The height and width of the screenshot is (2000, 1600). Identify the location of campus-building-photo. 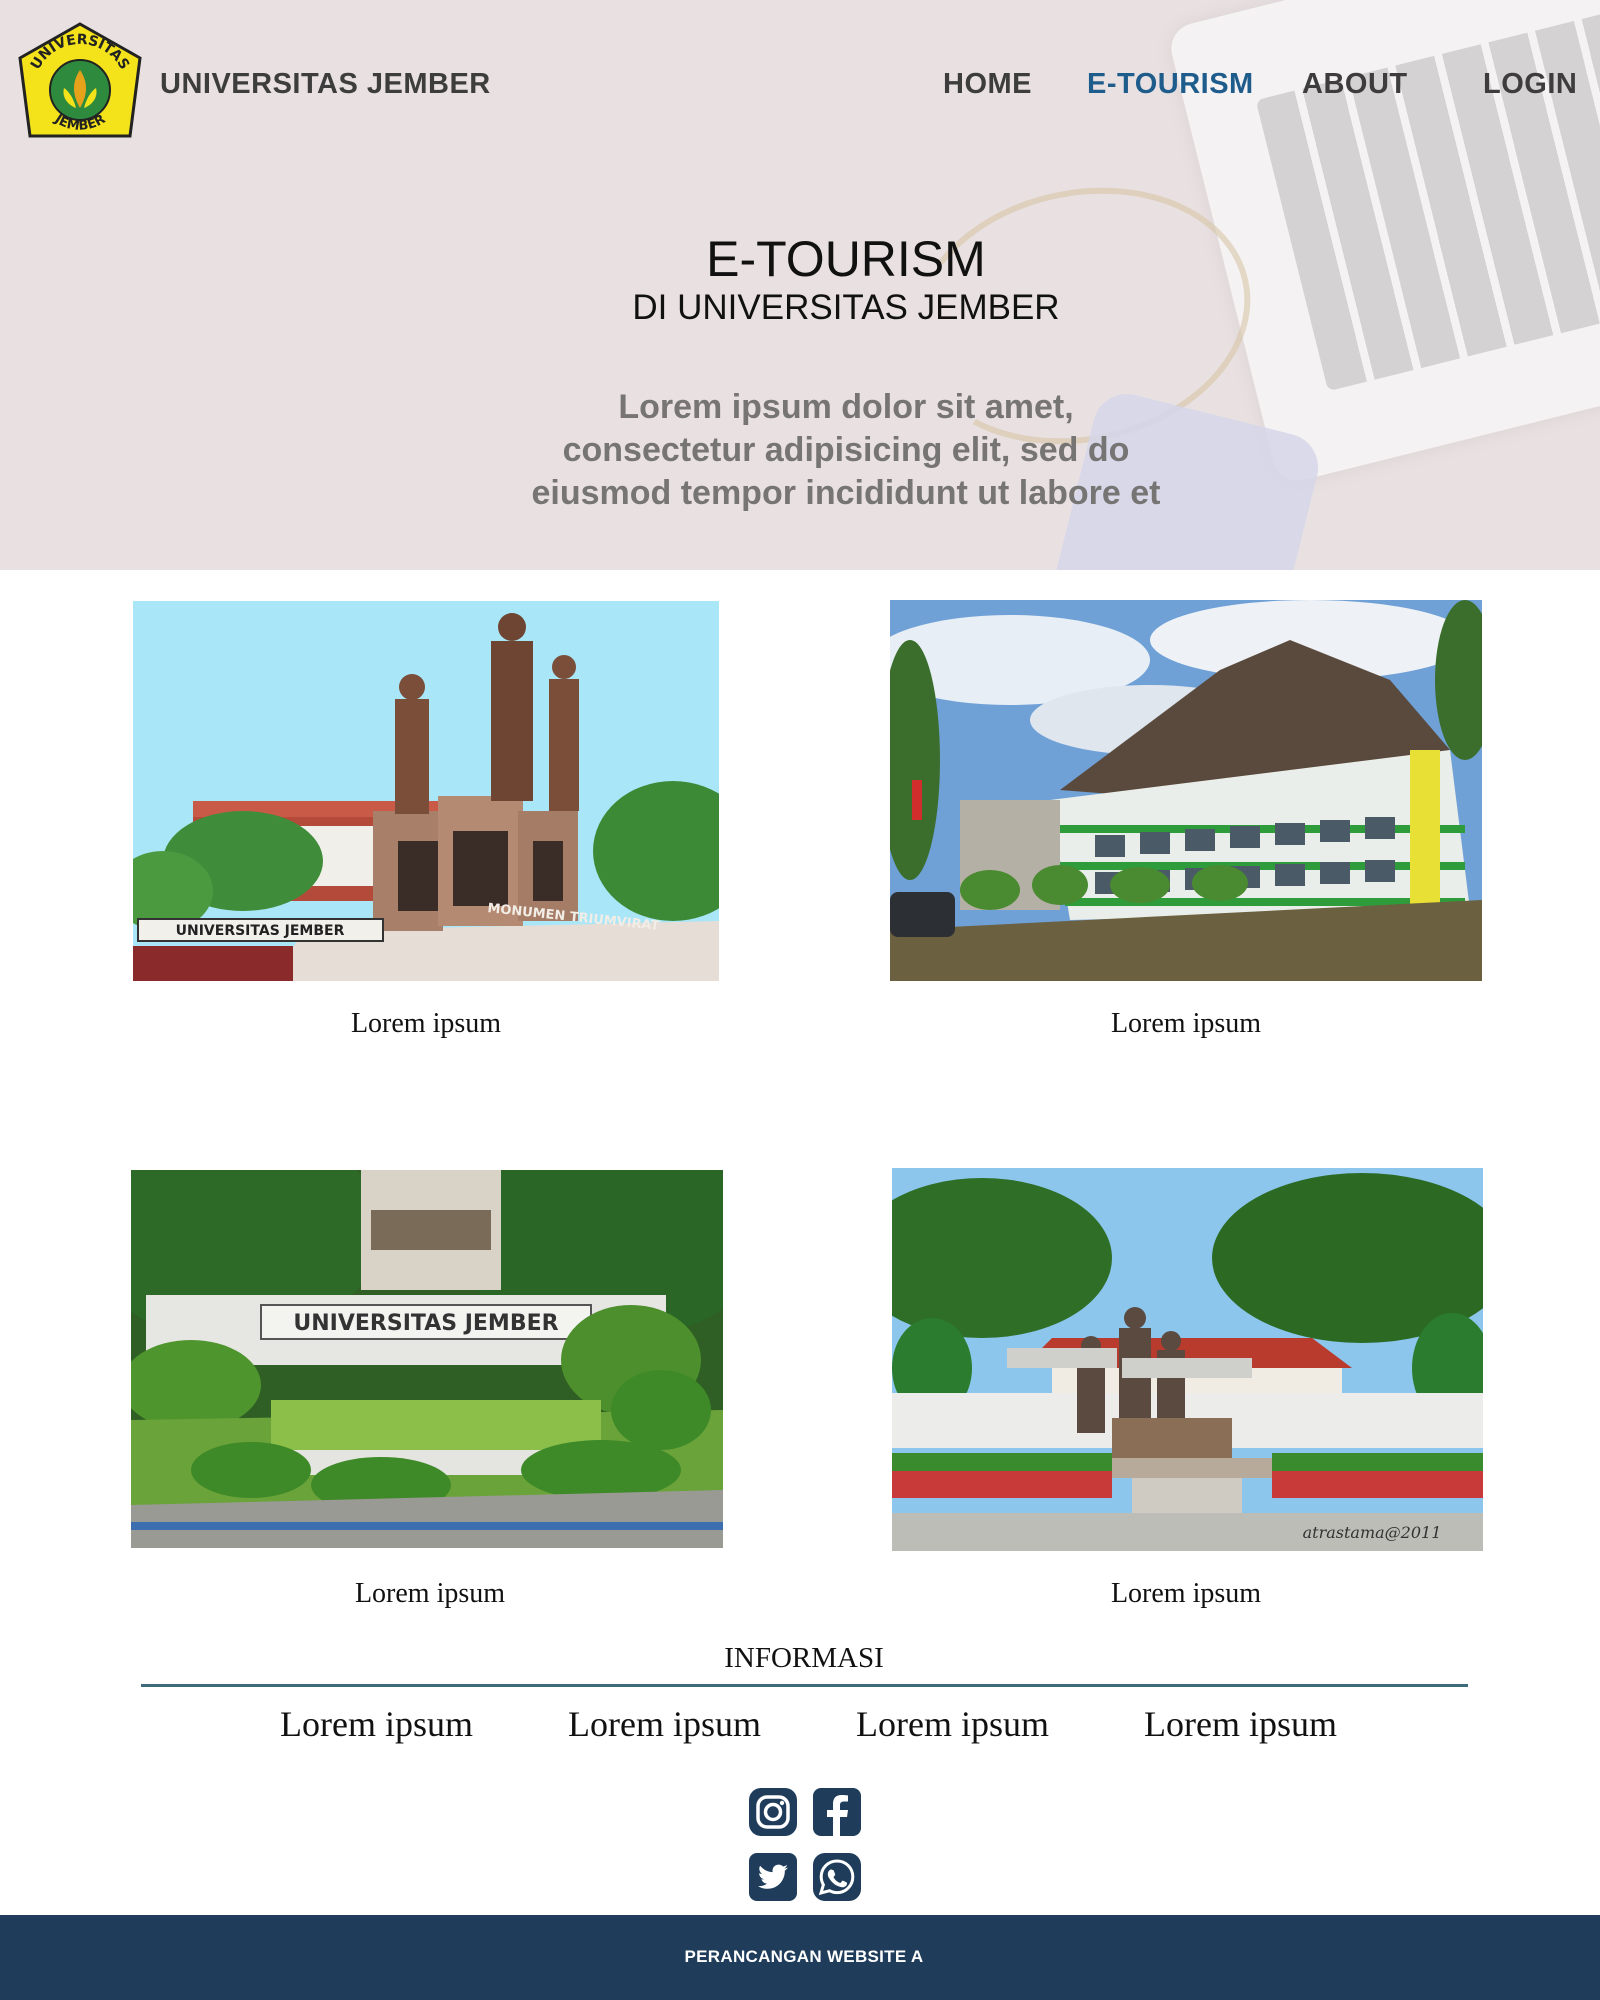
(1186, 790).